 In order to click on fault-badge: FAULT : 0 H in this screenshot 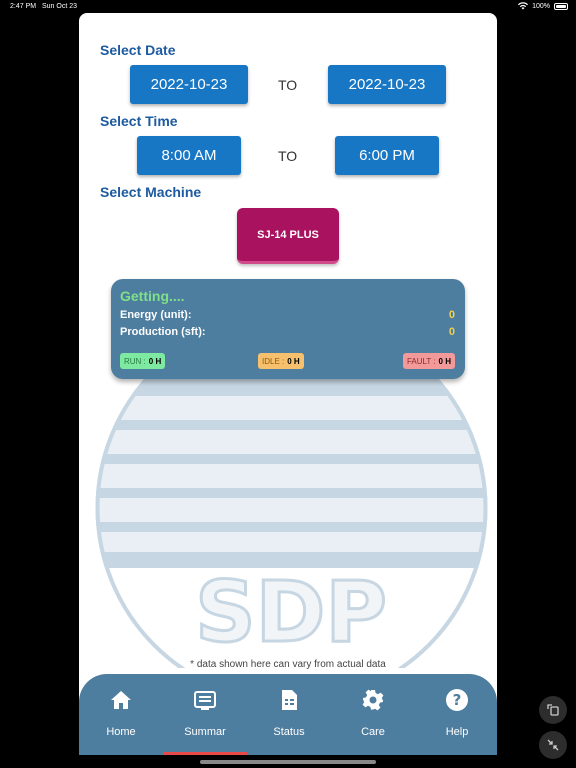, I will do `click(428, 361)`.